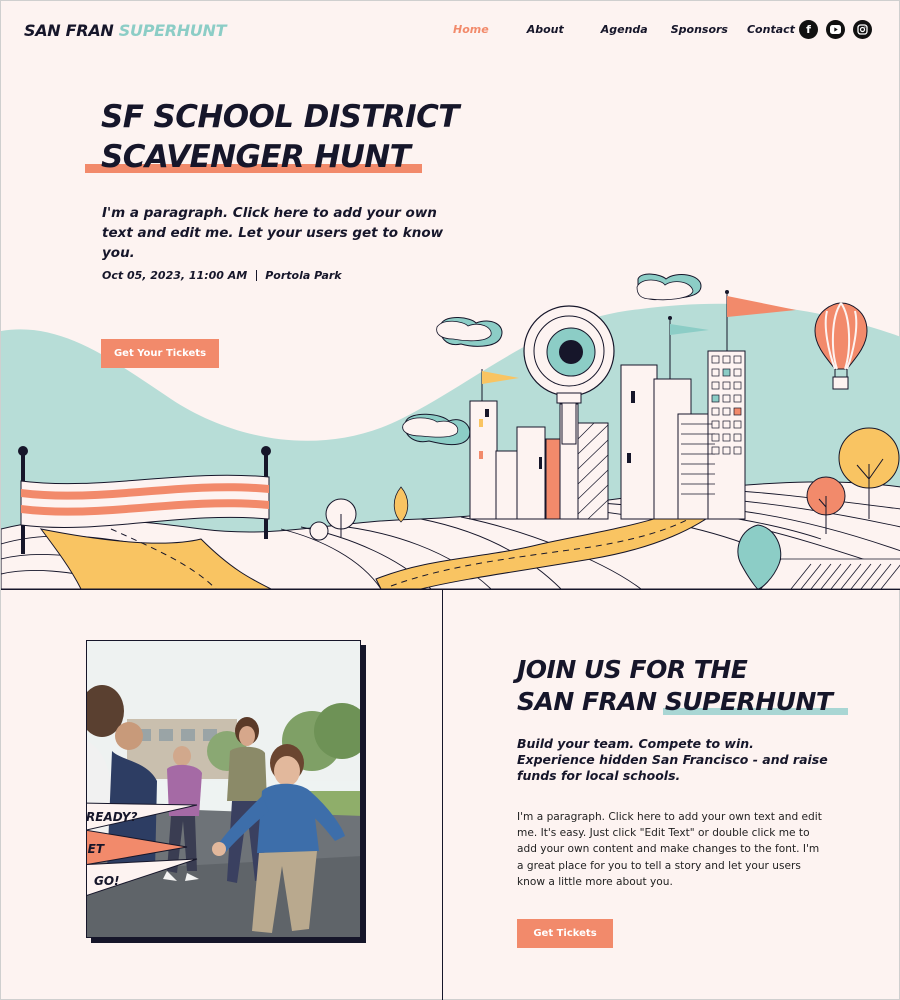 The height and width of the screenshot is (1000, 900). I want to click on instagram-icon, so click(862, 29).